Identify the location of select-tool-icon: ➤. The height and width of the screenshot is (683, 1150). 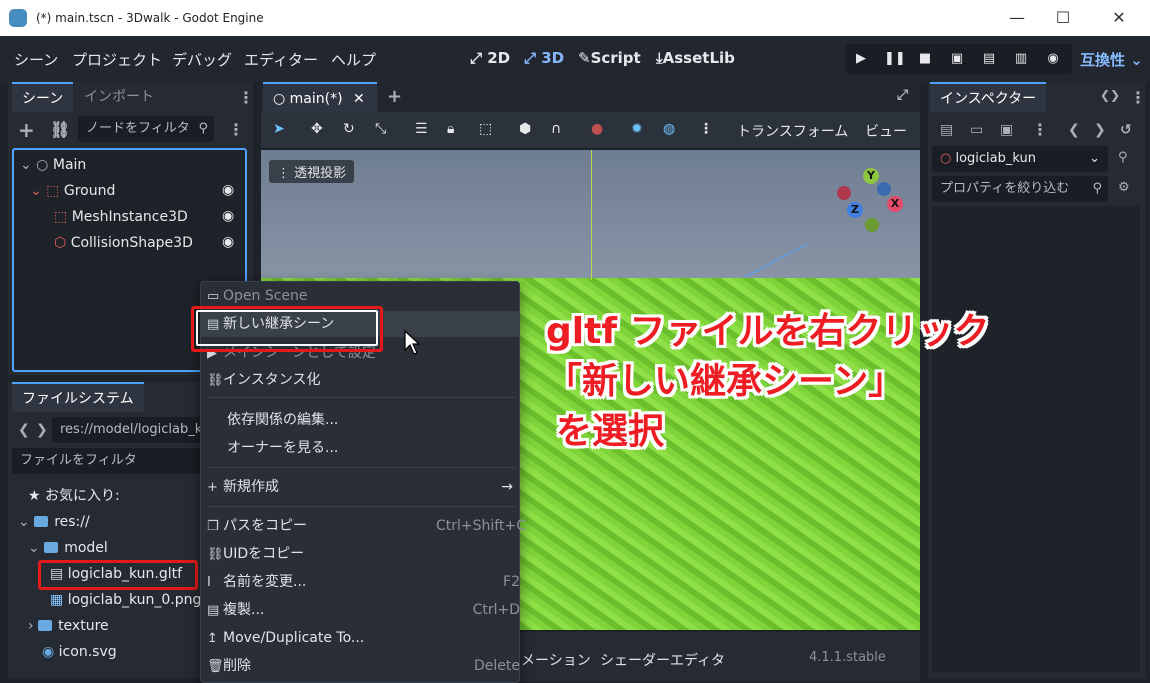
(279, 129).